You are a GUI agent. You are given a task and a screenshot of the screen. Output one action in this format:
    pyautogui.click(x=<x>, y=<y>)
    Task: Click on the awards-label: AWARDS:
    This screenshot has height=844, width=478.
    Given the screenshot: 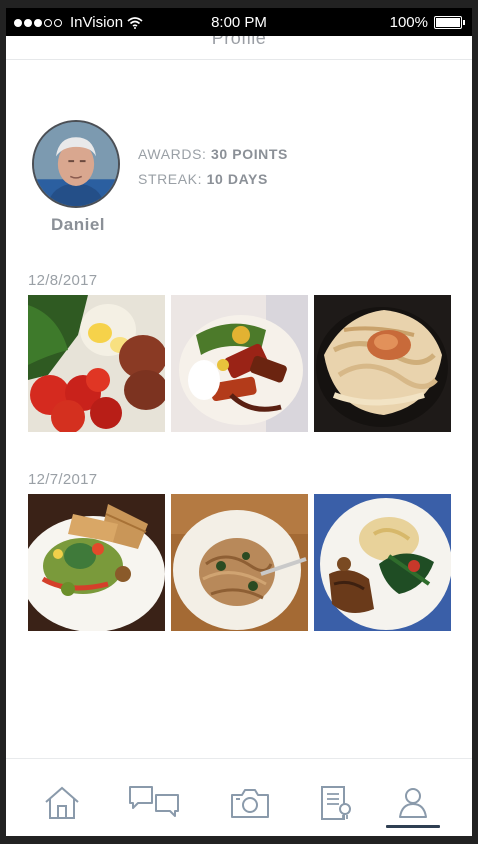 What is the action you would take?
    pyautogui.click(x=172, y=154)
    